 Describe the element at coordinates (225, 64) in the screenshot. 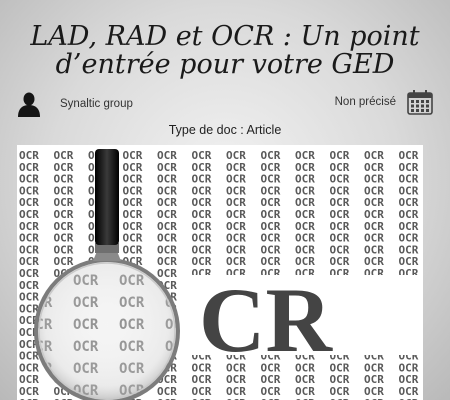

I see `article-title-line-2: d’entrée pour votre GED` at that location.